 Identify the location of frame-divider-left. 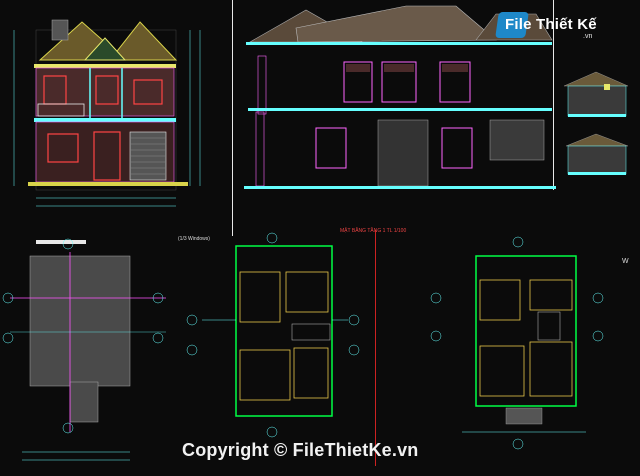
(232, 118).